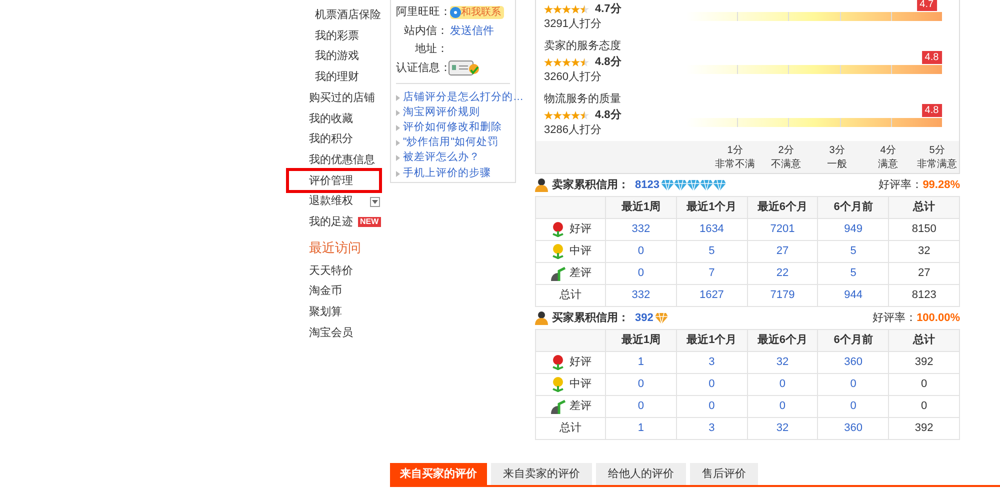  Describe the element at coordinates (369, 222) in the screenshot. I see `new-badge: NEW` at that location.